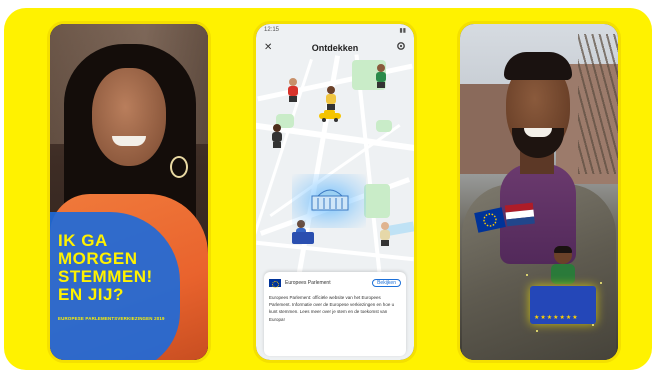 This screenshot has width=657, height=374. Describe the element at coordinates (386, 283) in the screenshot. I see `card-action-button: Bekijken` at that location.